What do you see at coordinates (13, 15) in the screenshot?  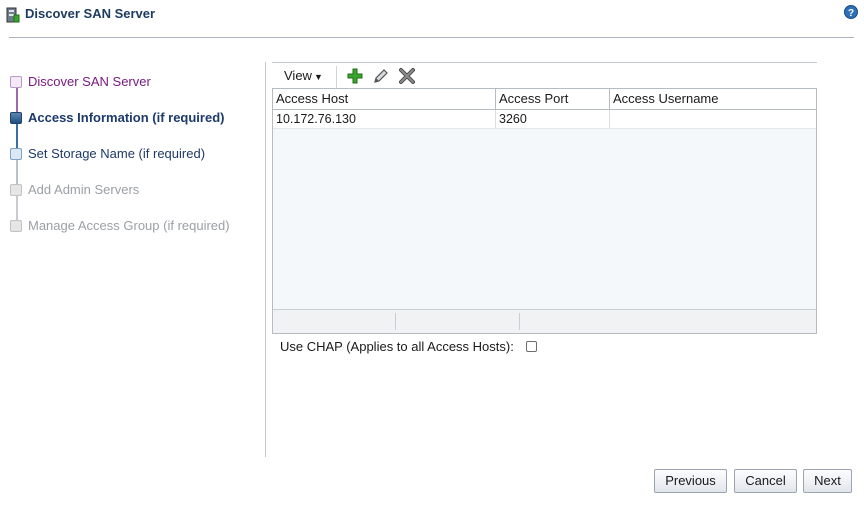 I see `server-icon` at bounding box center [13, 15].